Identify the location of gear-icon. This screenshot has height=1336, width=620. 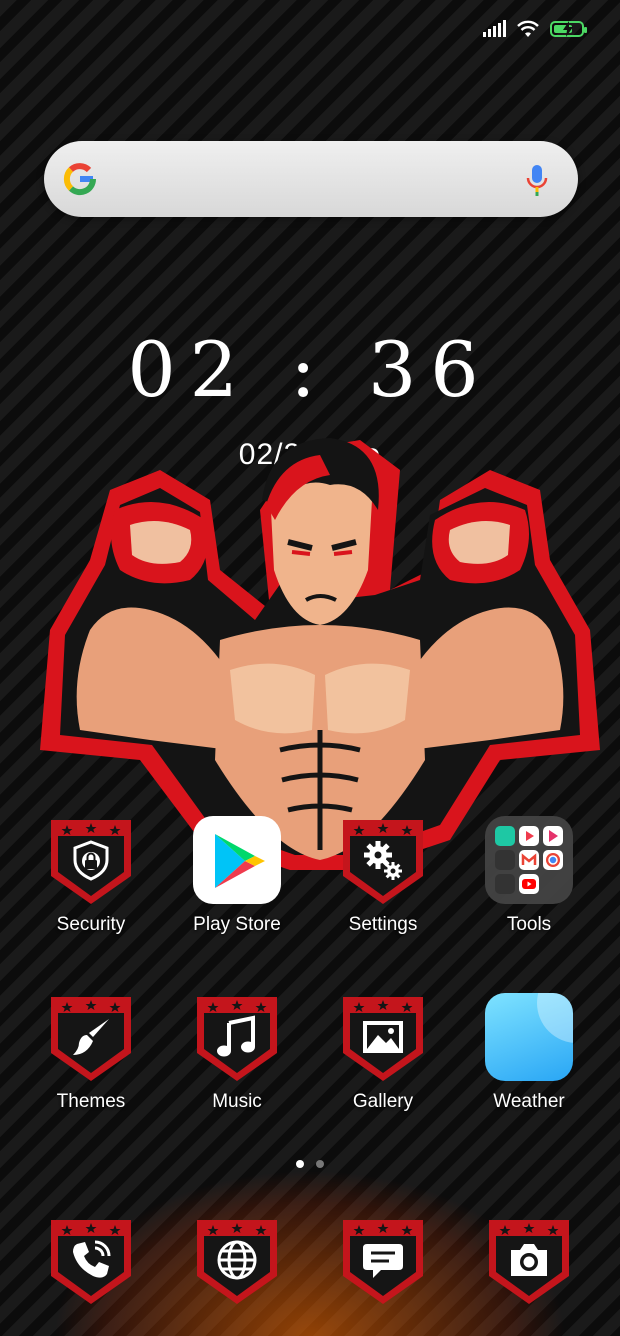
(383, 860).